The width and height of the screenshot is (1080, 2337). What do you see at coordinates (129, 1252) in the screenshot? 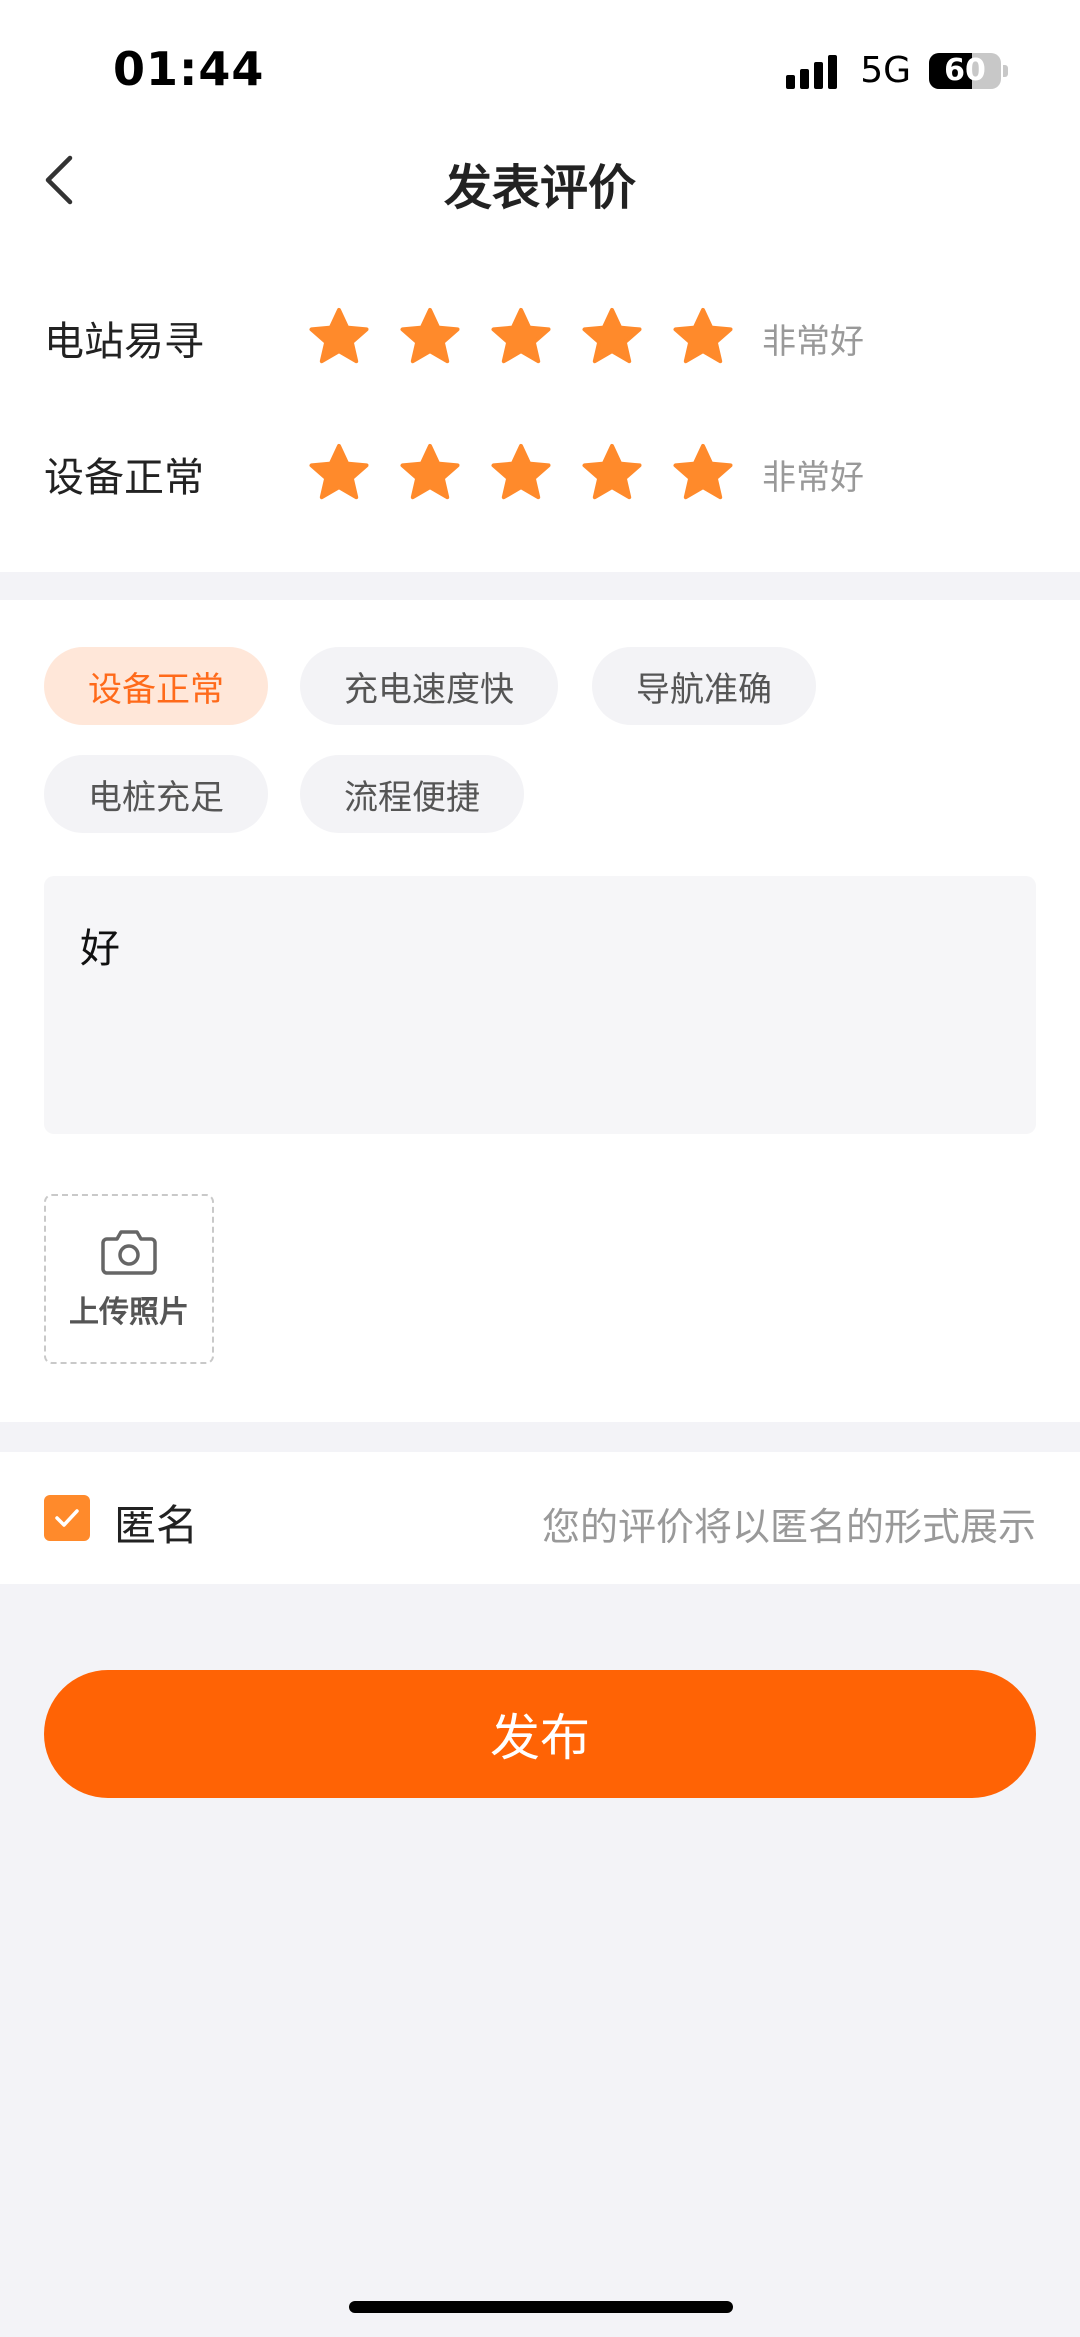
I see `camera-icon` at bounding box center [129, 1252].